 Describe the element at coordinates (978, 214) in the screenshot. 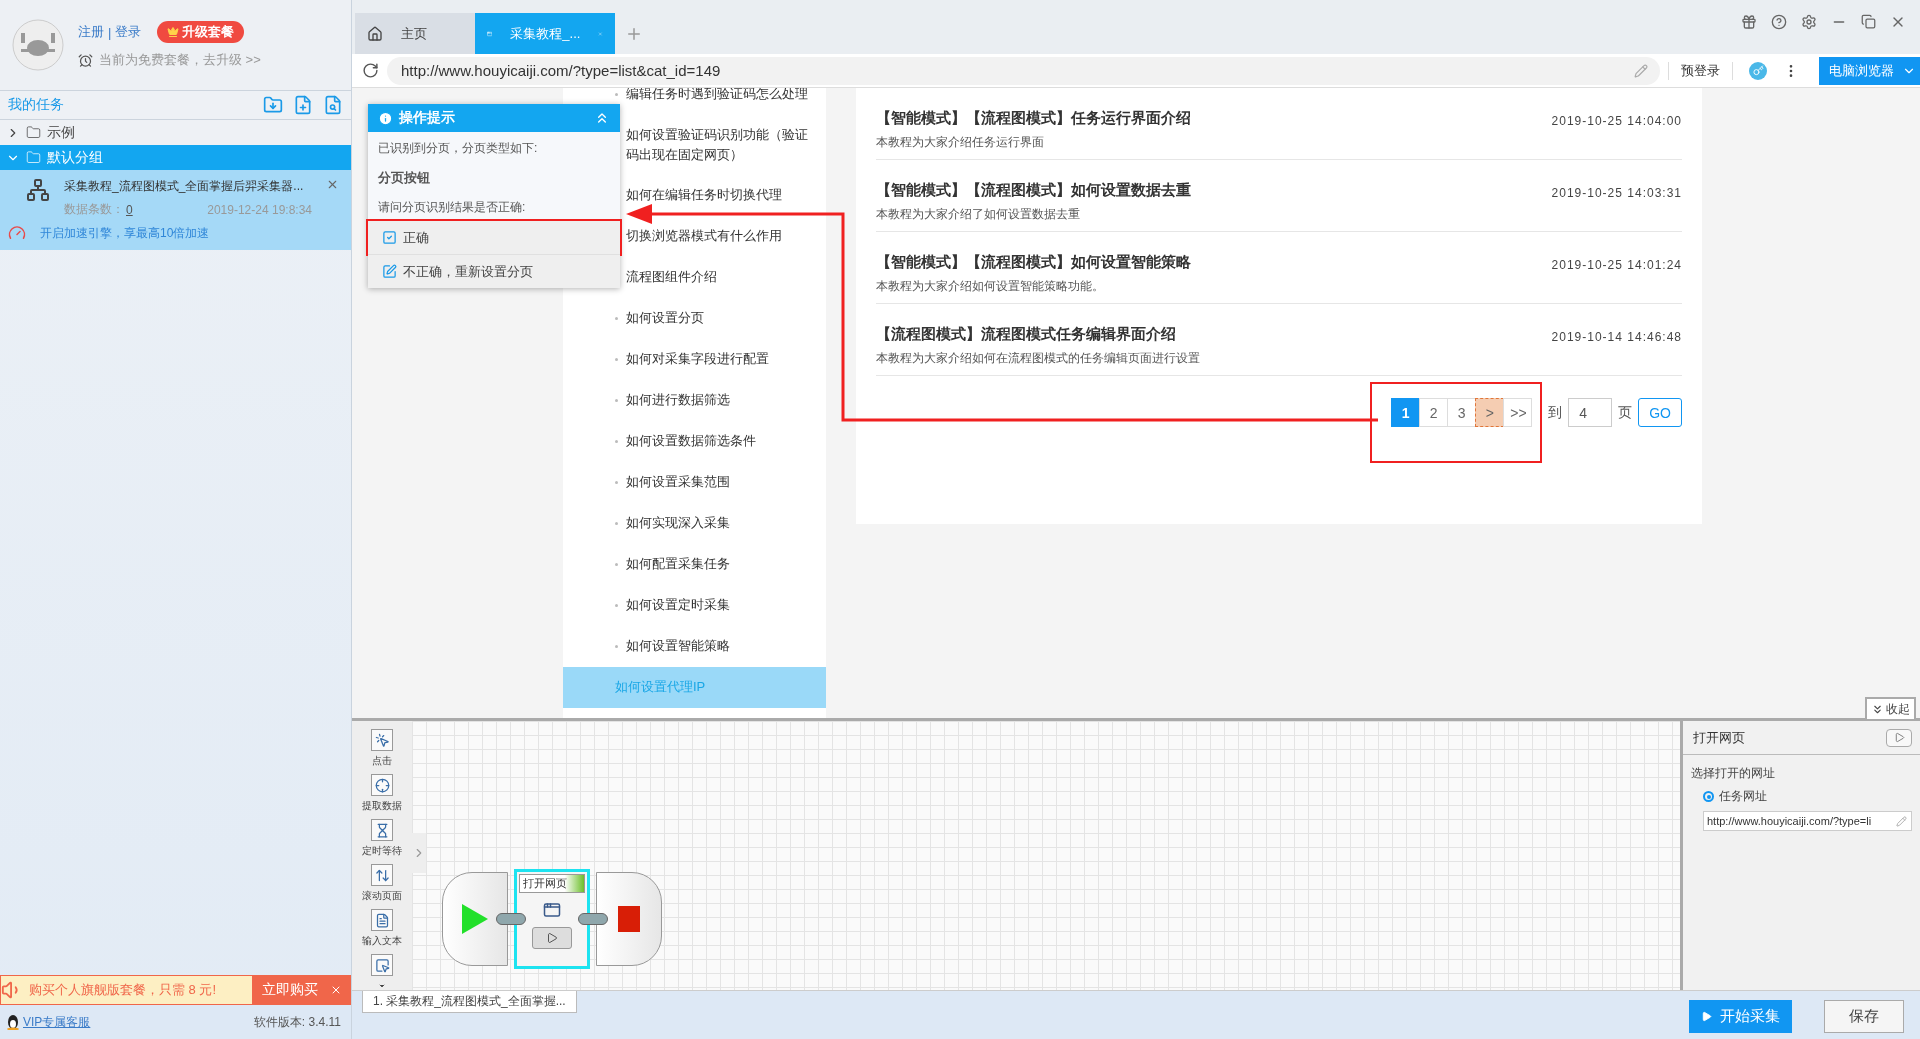

I see `article-summary: 本教程为大家介绍了如何设置数据去重` at that location.